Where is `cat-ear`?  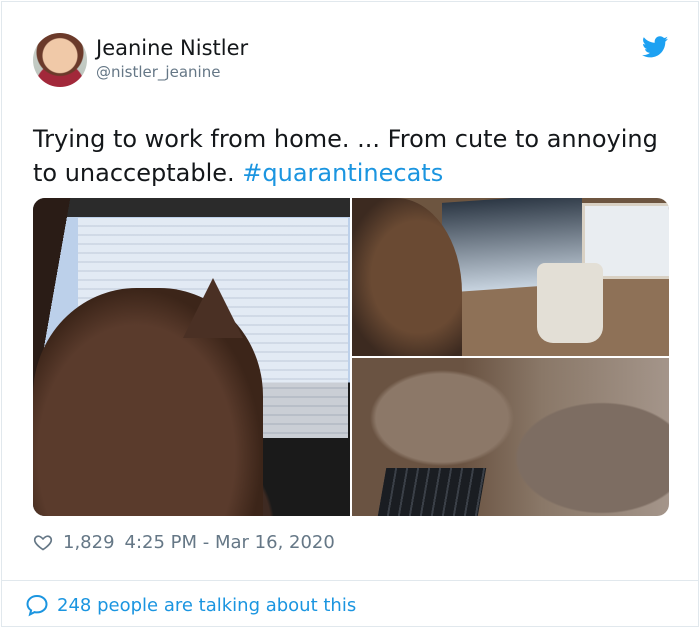 cat-ear is located at coordinates (213, 308).